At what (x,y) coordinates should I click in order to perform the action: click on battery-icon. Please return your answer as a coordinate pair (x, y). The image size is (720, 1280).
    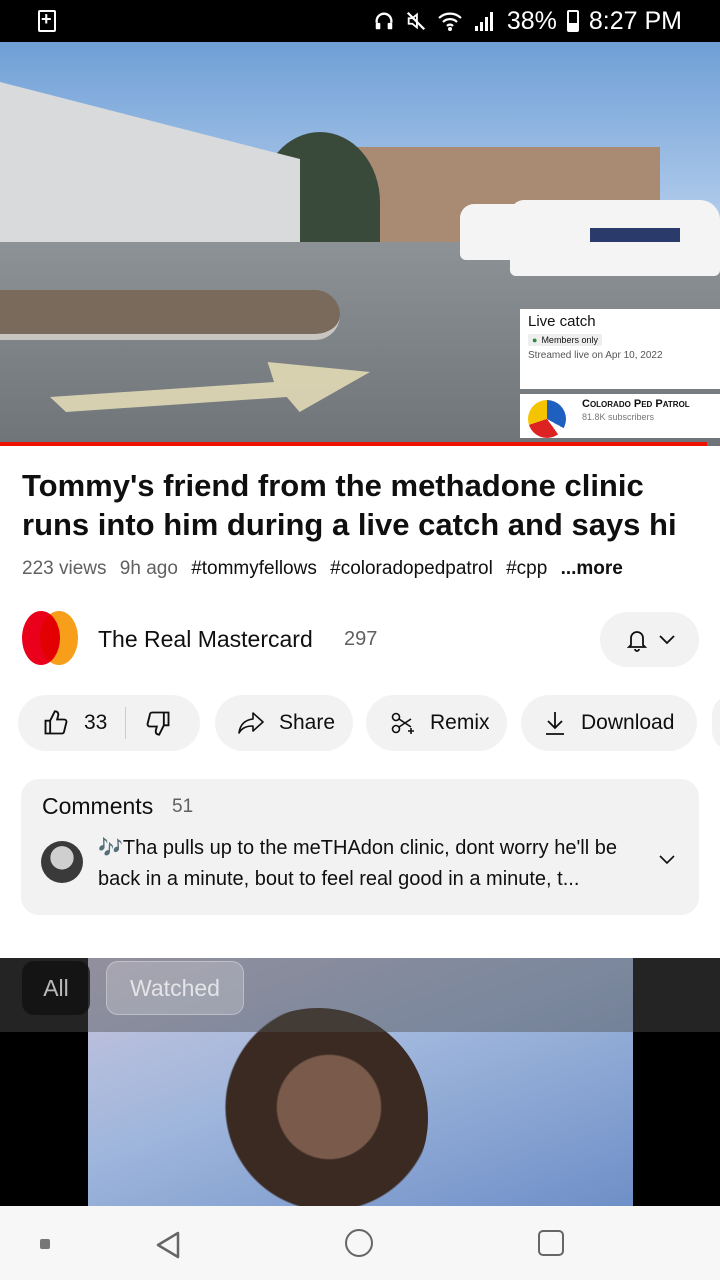
    Looking at the image, I should click on (572, 21).